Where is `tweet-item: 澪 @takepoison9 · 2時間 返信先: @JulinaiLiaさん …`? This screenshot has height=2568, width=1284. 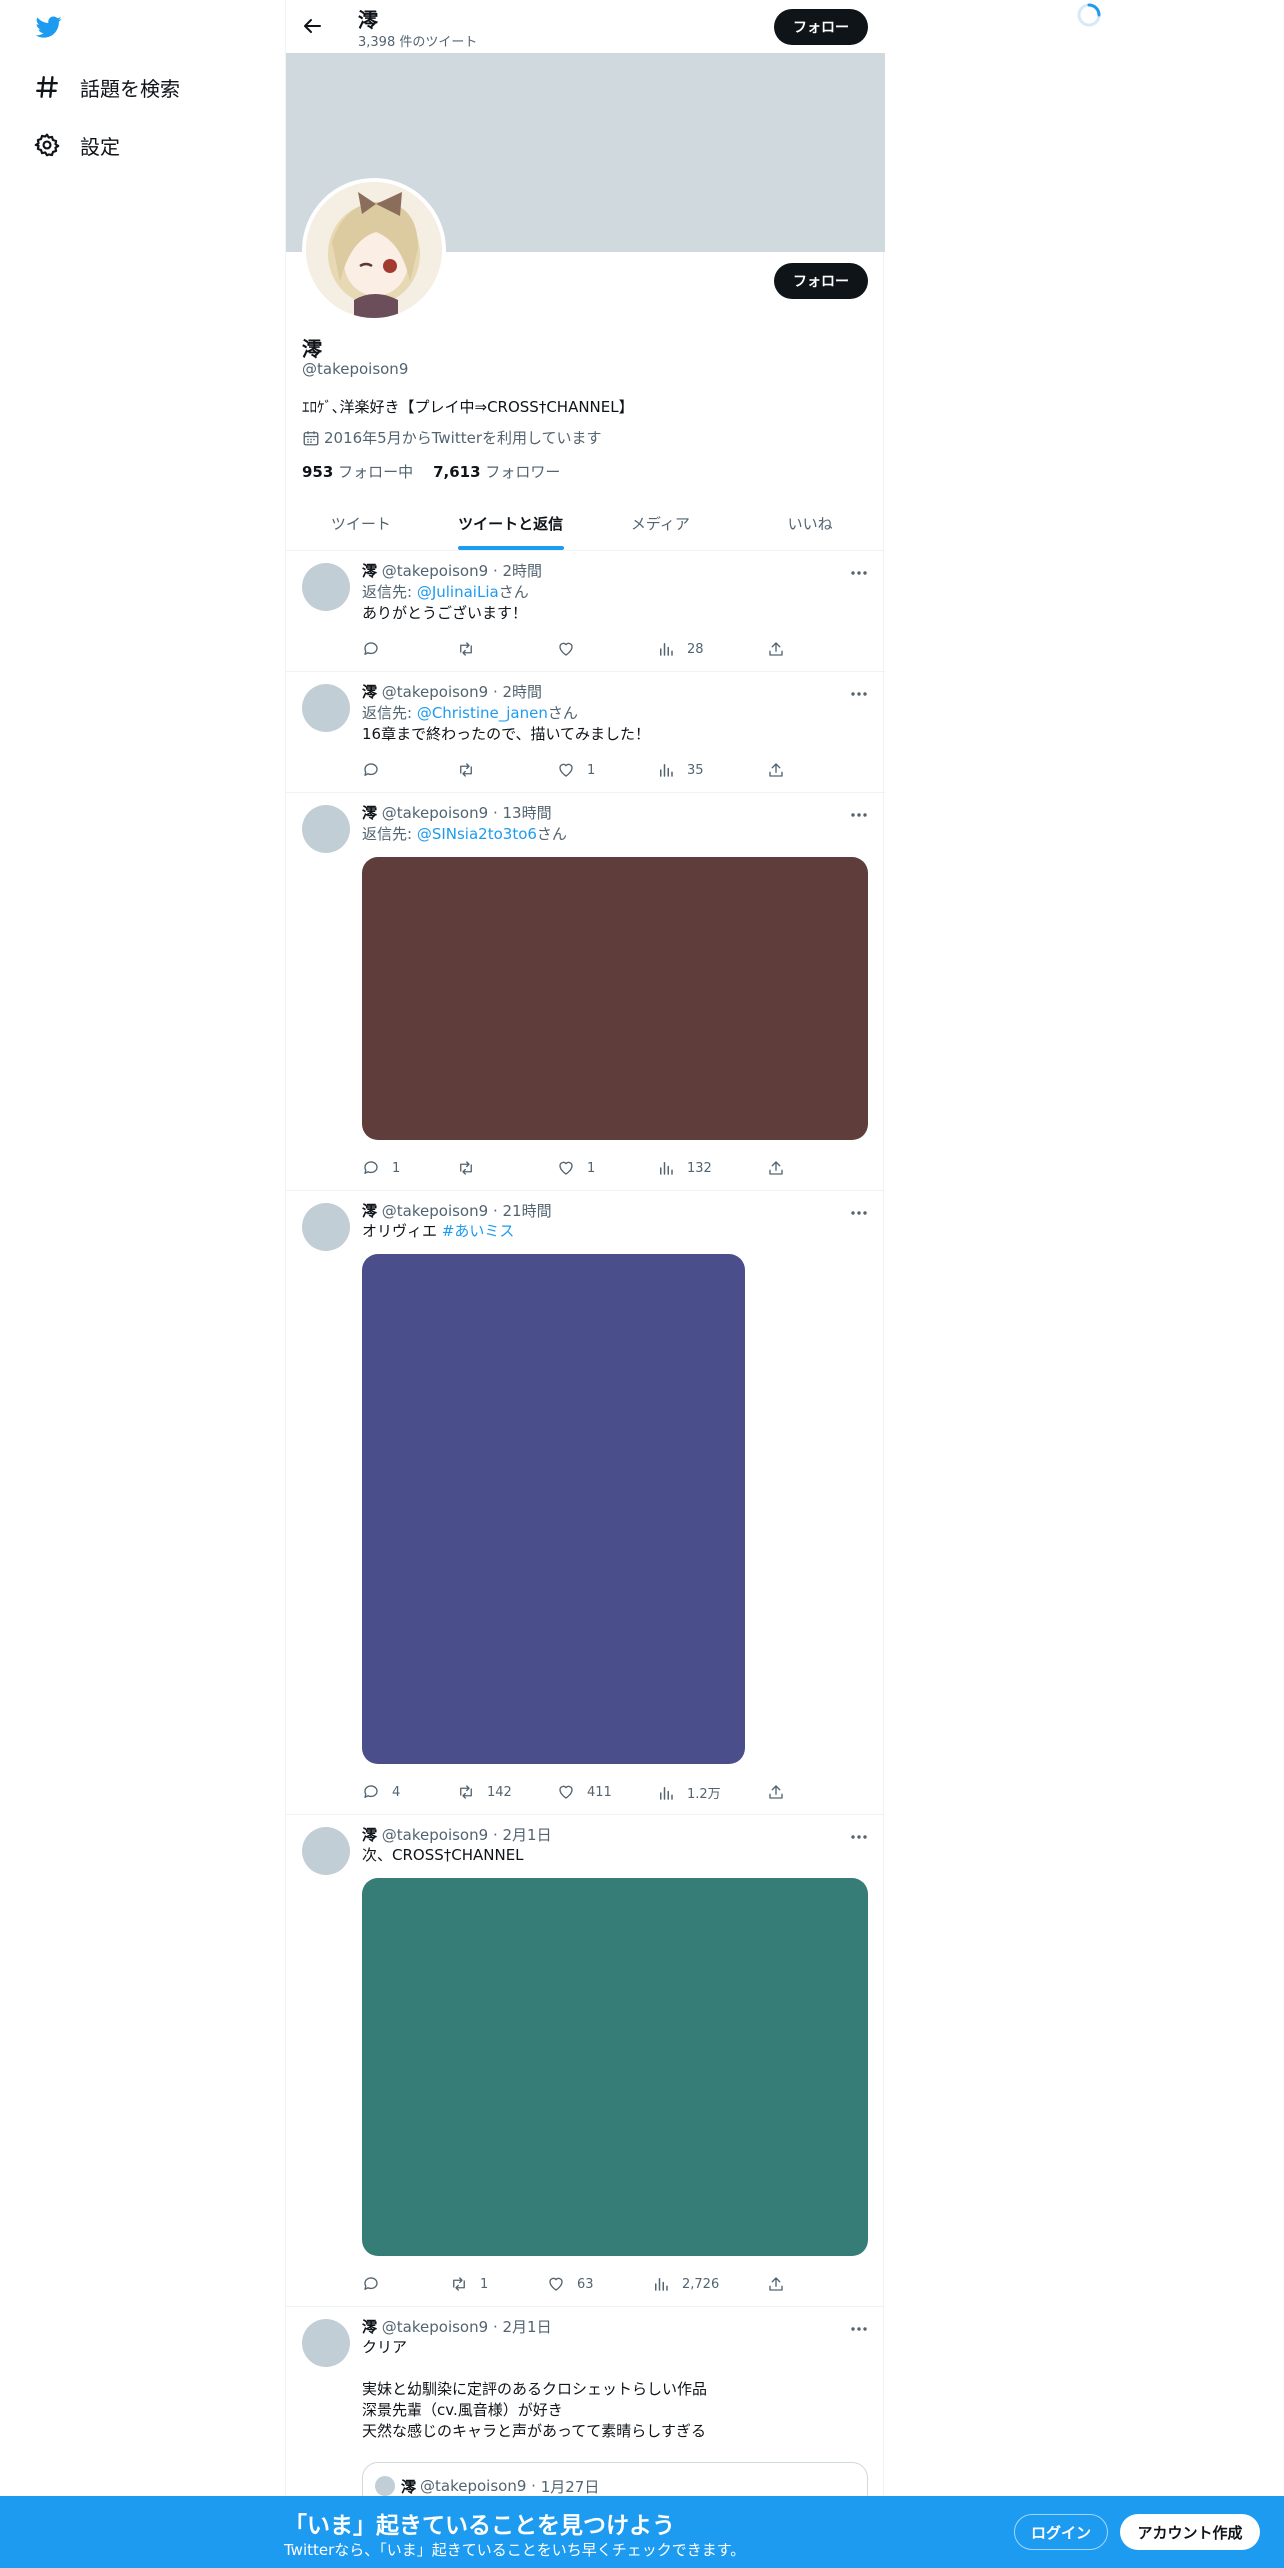
tweet-item: 澪 @takepoison9 · 2時間 返信先: @JulinaiLiaさん … is located at coordinates (585, 611).